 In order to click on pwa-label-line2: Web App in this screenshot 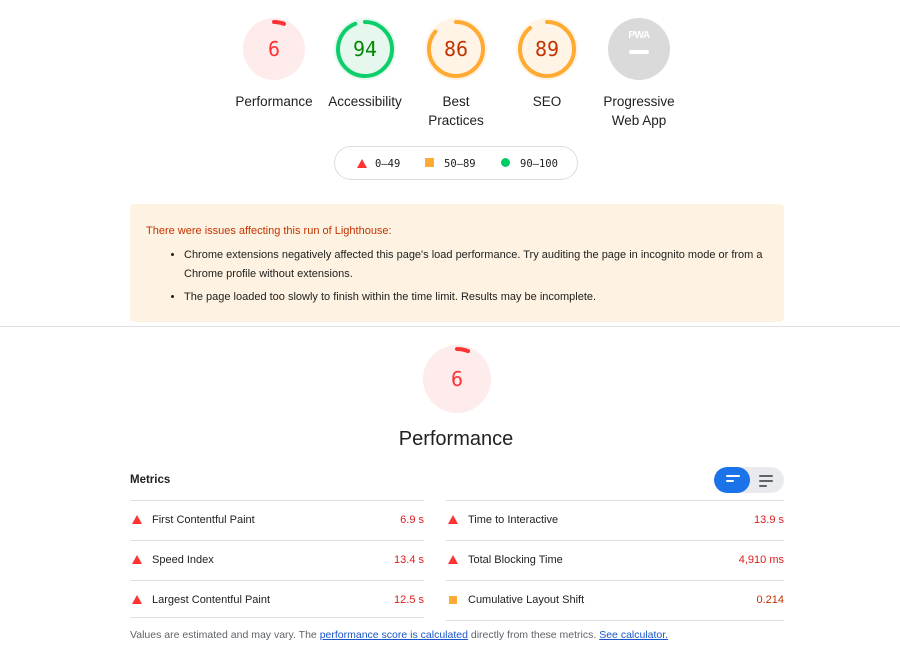, I will do `click(639, 120)`.